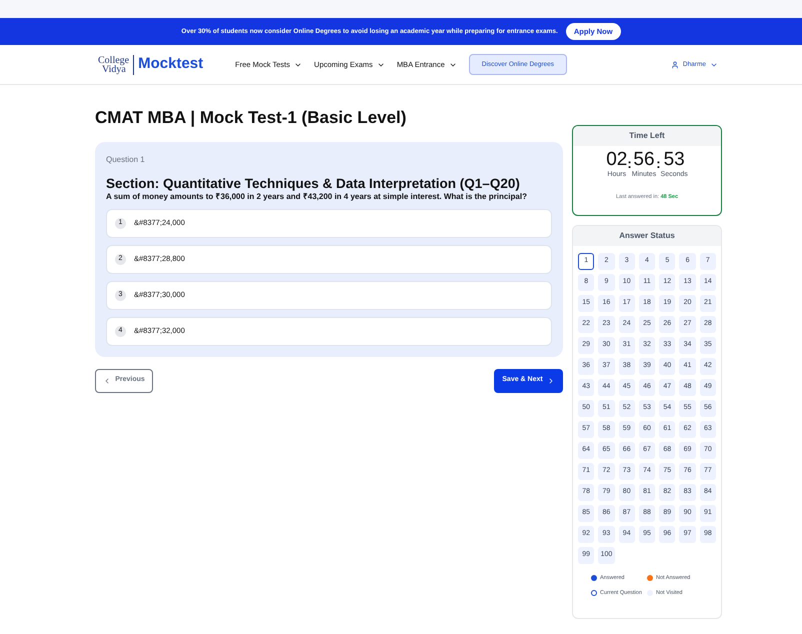  What do you see at coordinates (317, 196) in the screenshot?
I see `question-text: A sum of money amounts to ₹36,000 in 2 years and ₹43,200 in 4 years at simple interest. What is the principal?` at bounding box center [317, 196].